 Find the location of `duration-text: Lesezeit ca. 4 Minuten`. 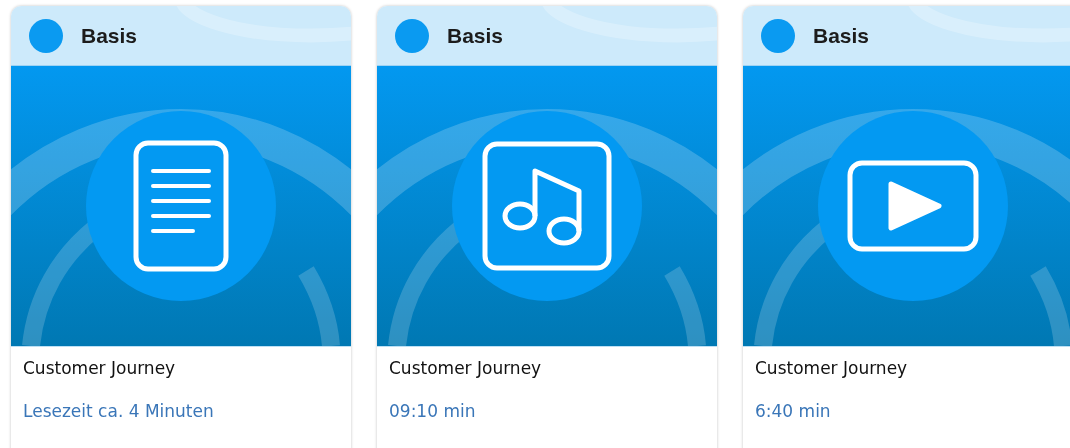

duration-text: Lesezeit ca. 4 Minuten is located at coordinates (118, 411).